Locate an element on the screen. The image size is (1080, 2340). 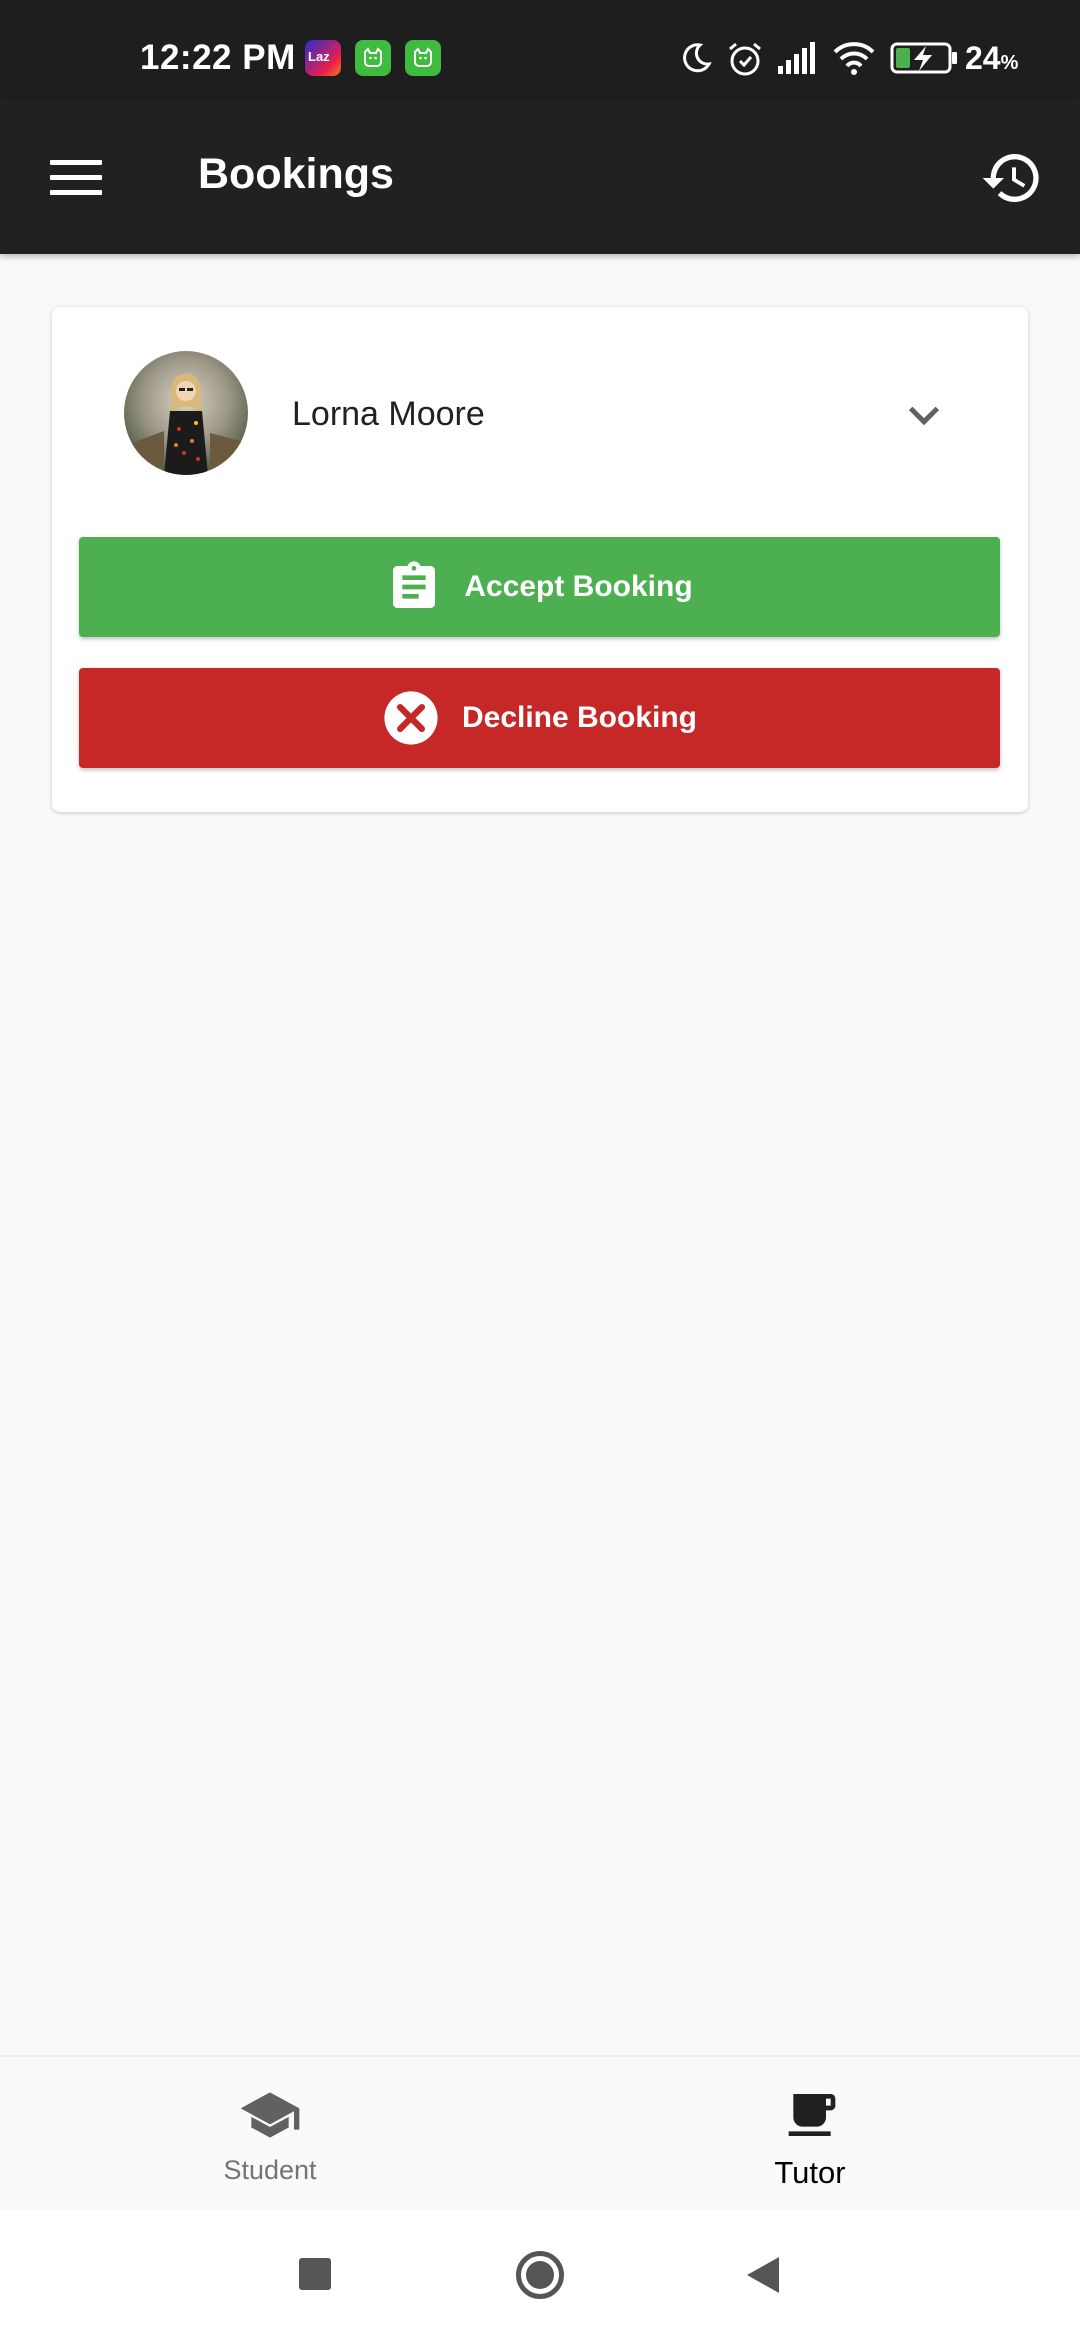
status-time: 12:22 PM is located at coordinates (218, 57).